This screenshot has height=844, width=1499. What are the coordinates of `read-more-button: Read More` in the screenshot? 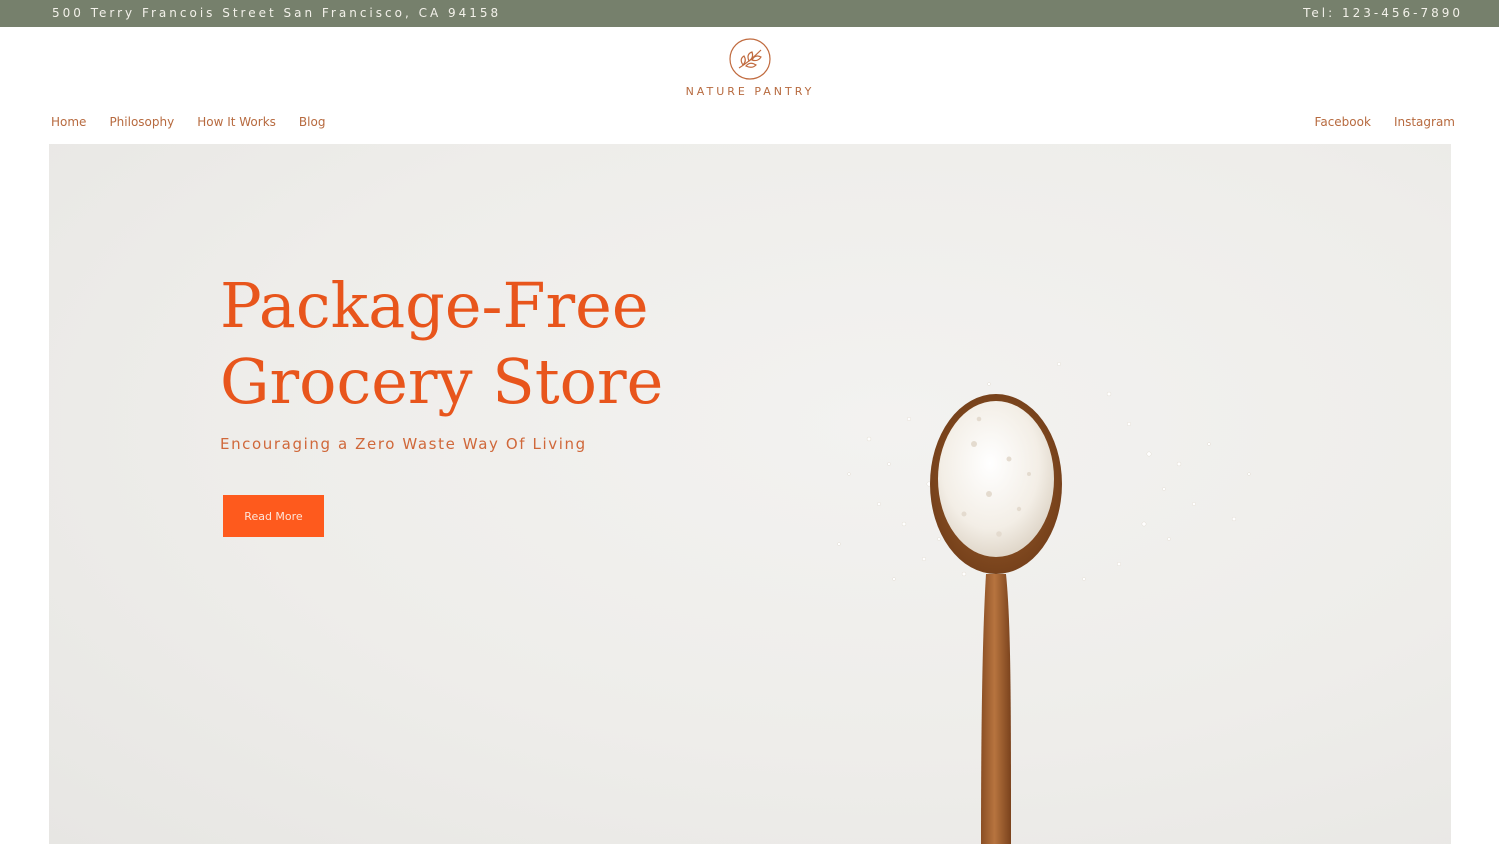 It's located at (273, 516).